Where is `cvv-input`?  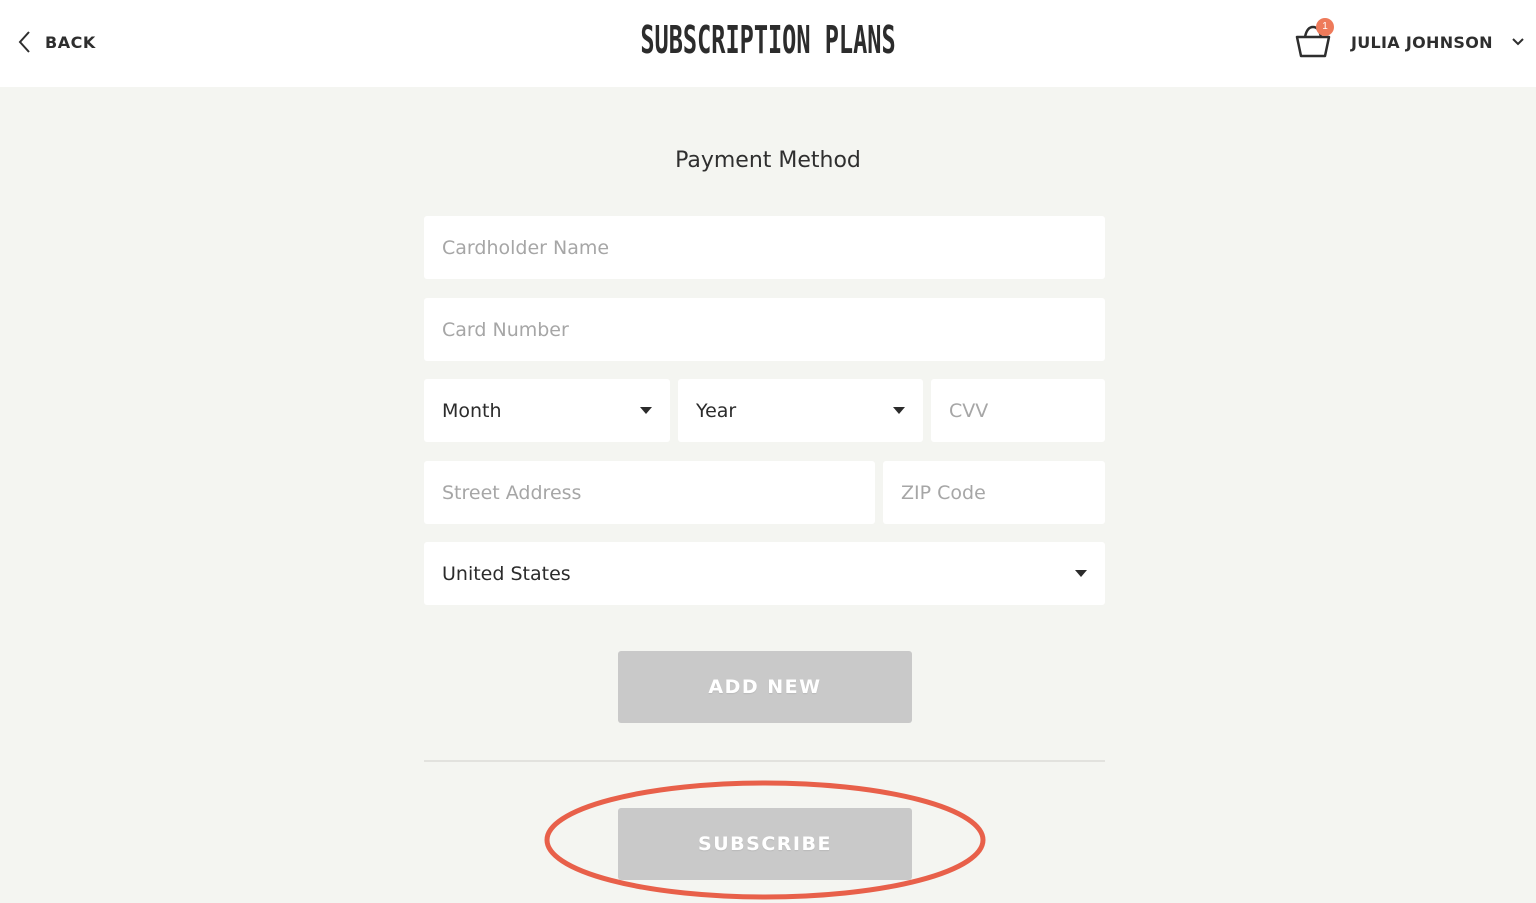
cvv-input is located at coordinates (1027, 410).